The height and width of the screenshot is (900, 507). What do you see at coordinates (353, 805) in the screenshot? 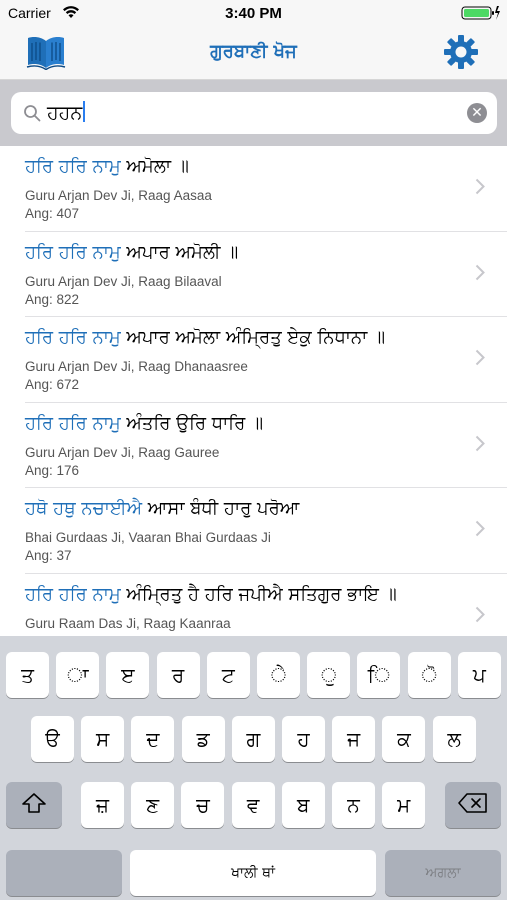
I see `key-row3: ਨ` at bounding box center [353, 805].